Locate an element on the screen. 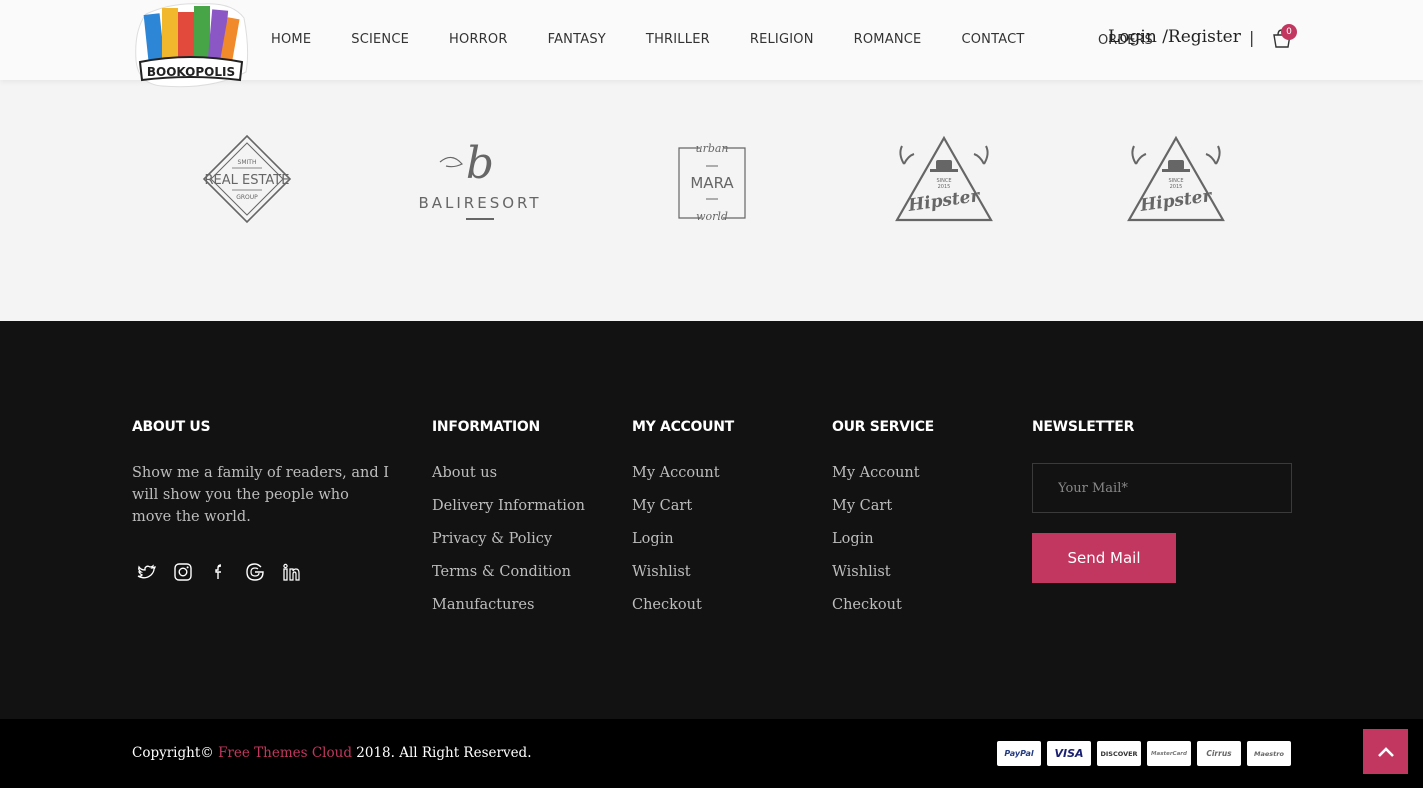 This screenshot has height=788, width=1423. service-link-my-account: My Account is located at coordinates (876, 479).